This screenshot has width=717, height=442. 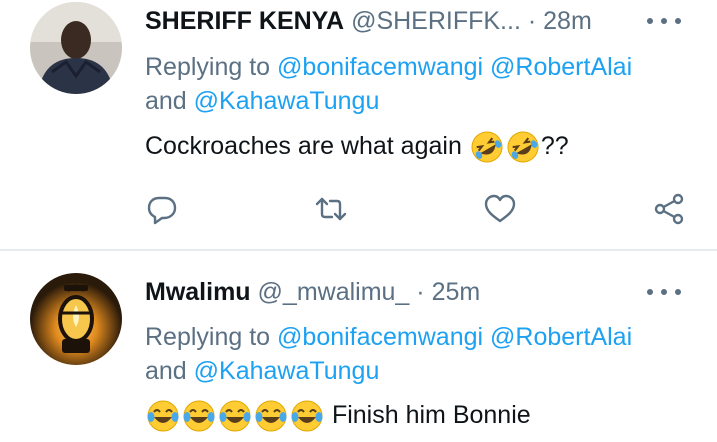 I want to click on reply-icon, so click(x=162, y=209).